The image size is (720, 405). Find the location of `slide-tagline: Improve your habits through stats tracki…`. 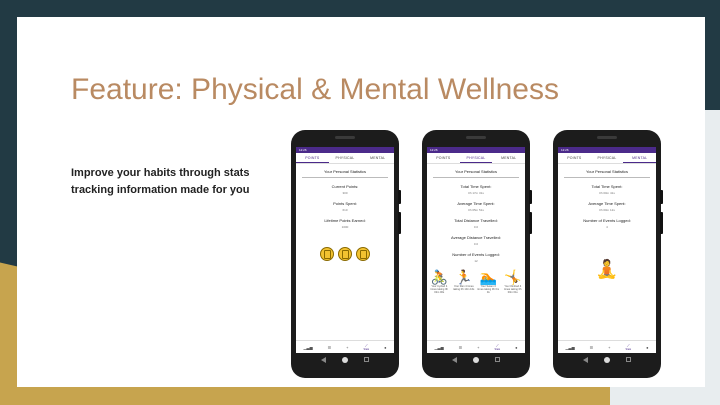

slide-tagline: Improve your habits through stats tracki… is located at coordinates (160, 181).